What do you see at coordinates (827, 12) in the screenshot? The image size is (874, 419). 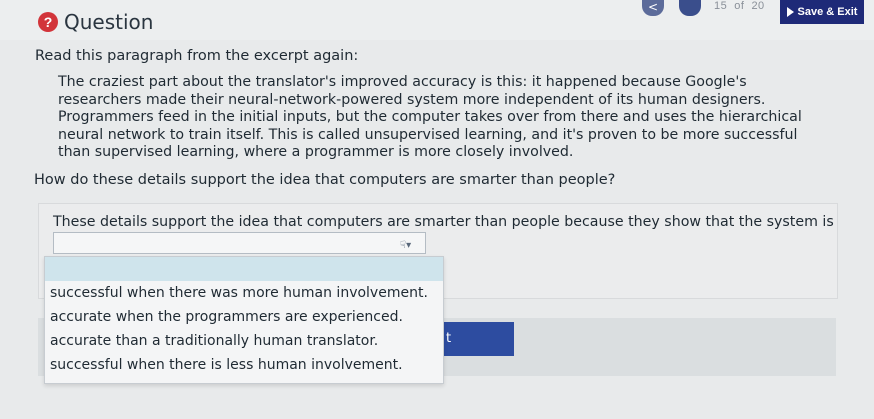 I see `save-exit-label: Save & Exit` at bounding box center [827, 12].